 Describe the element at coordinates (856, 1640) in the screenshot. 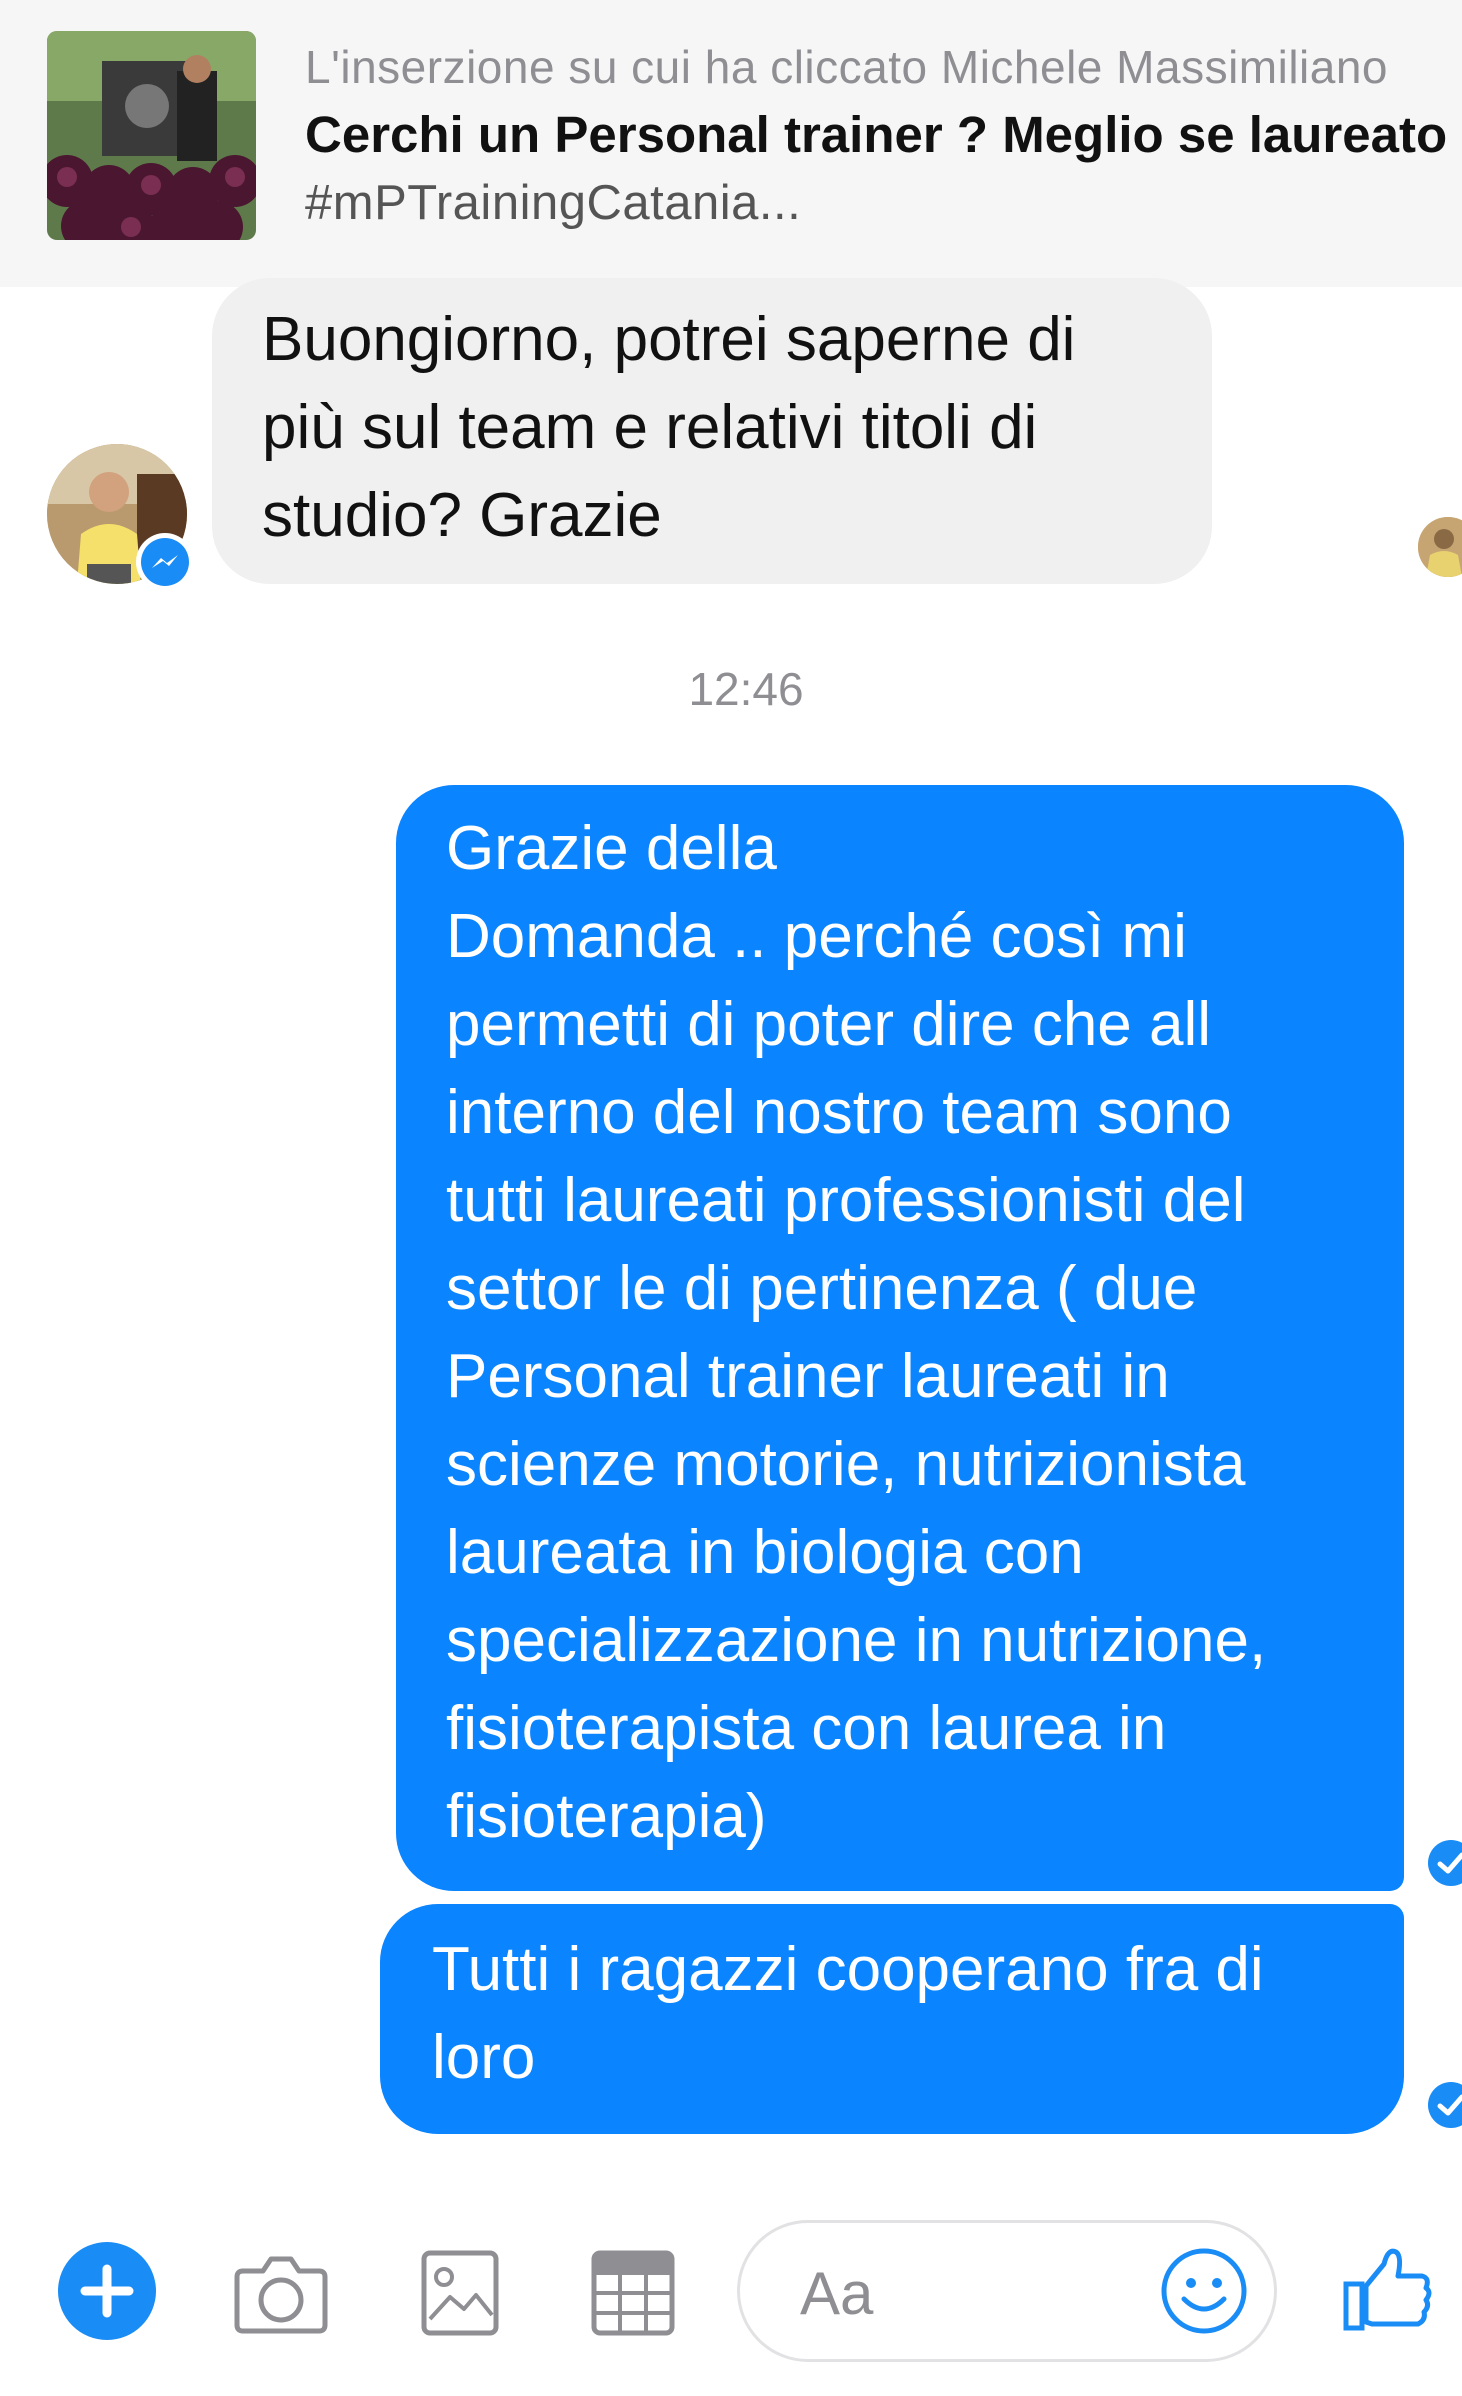

I see `message-line: specializzazione in nutrizione,` at that location.